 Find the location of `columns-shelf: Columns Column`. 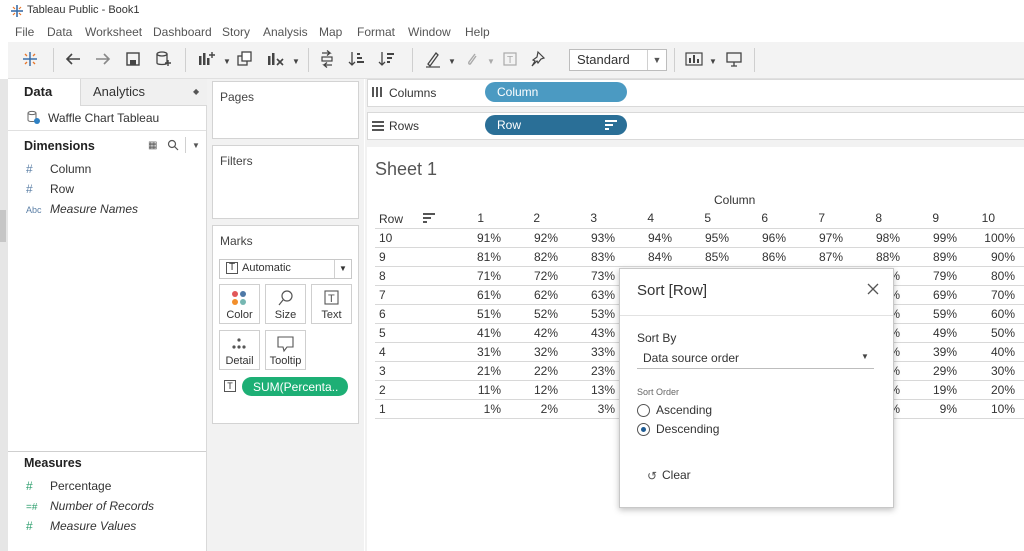

columns-shelf: Columns Column is located at coordinates (695, 93).